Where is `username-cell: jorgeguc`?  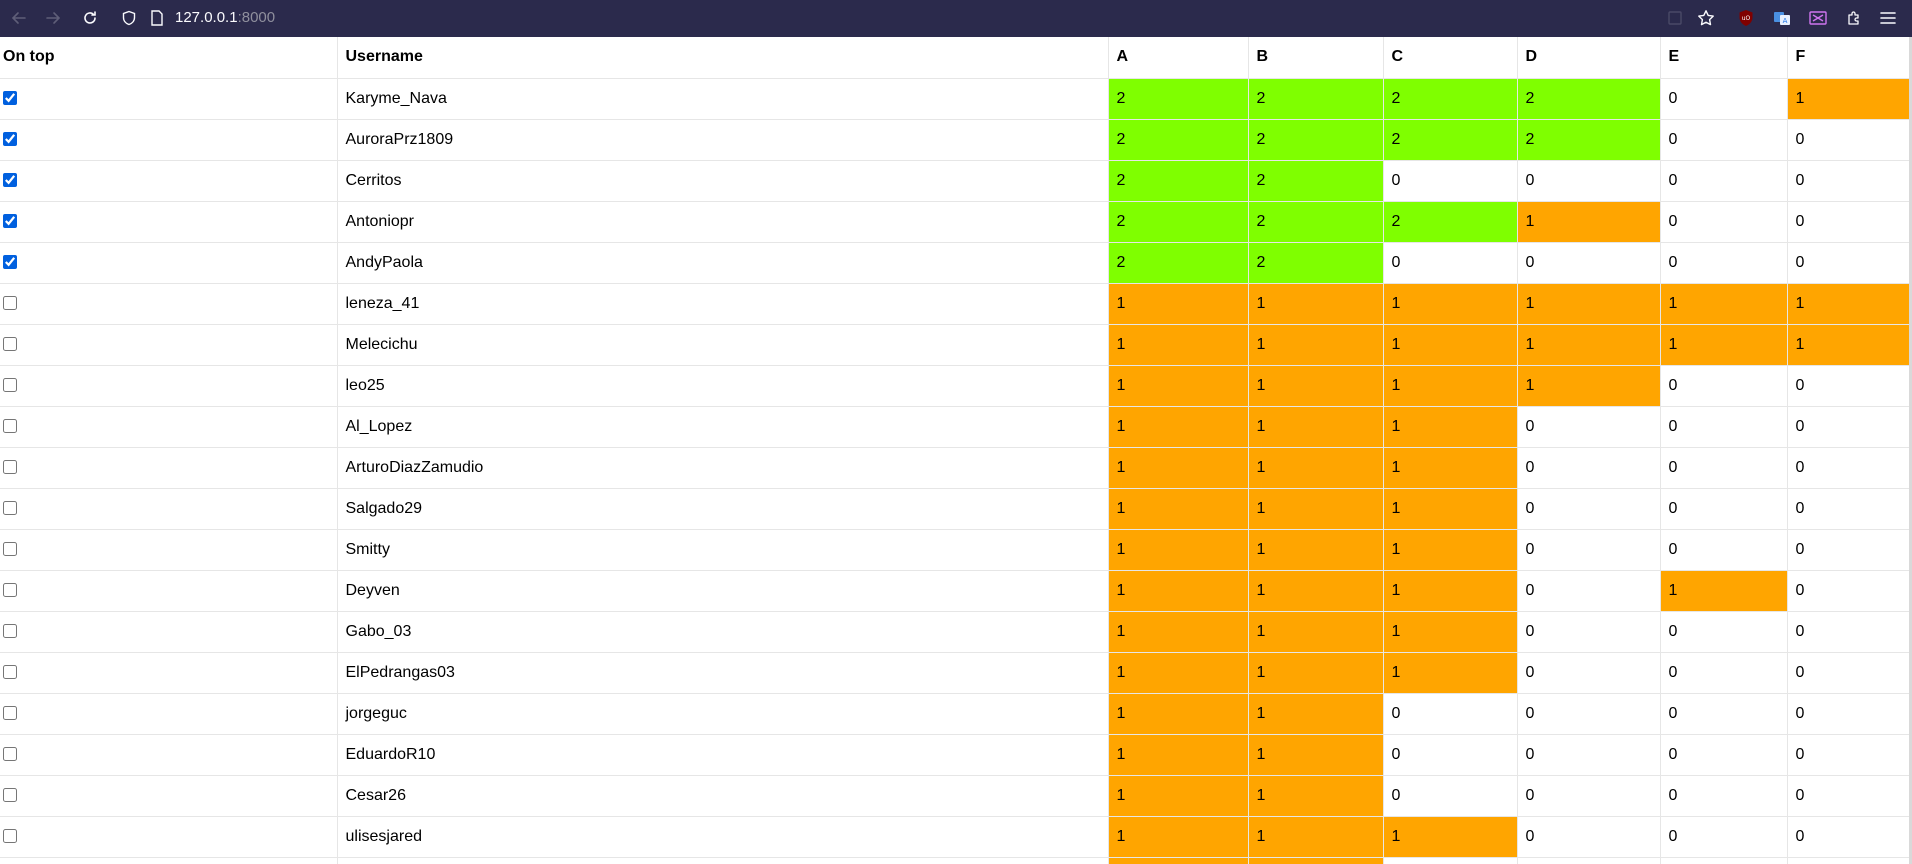 username-cell: jorgeguc is located at coordinates (723, 714).